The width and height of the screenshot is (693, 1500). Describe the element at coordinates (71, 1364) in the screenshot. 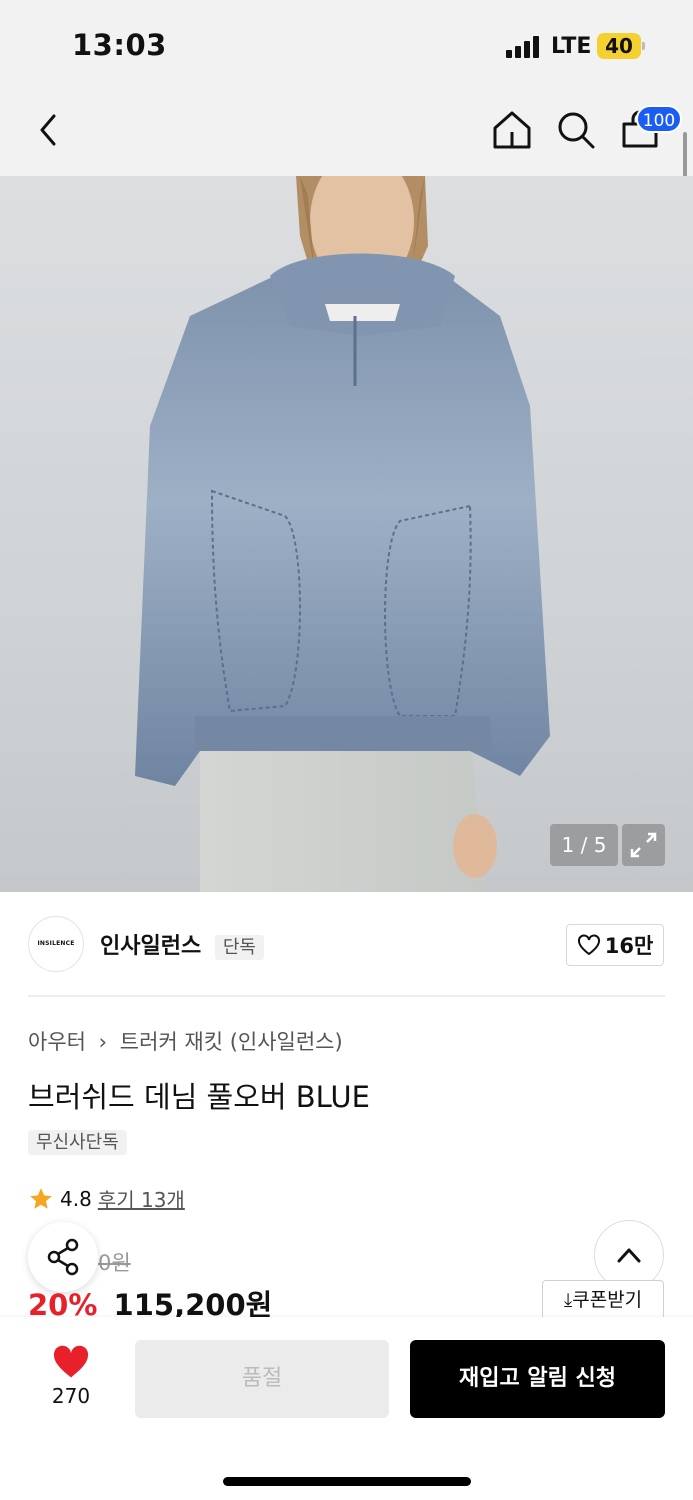

I see `heart-icon` at that location.